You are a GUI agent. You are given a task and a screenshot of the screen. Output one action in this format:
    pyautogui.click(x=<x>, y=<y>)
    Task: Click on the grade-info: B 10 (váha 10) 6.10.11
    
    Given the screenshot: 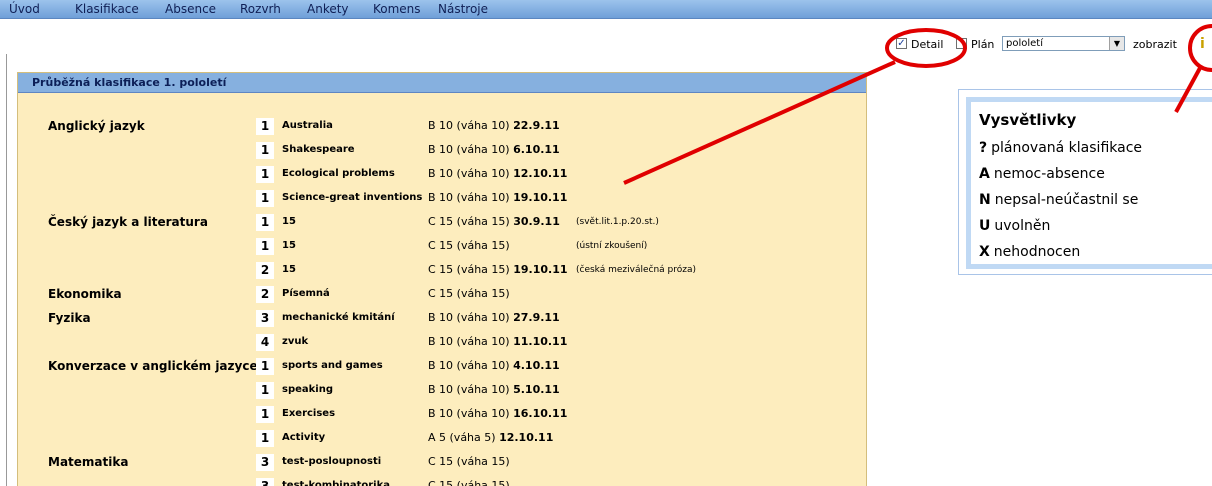 What is the action you would take?
    pyautogui.click(x=494, y=149)
    